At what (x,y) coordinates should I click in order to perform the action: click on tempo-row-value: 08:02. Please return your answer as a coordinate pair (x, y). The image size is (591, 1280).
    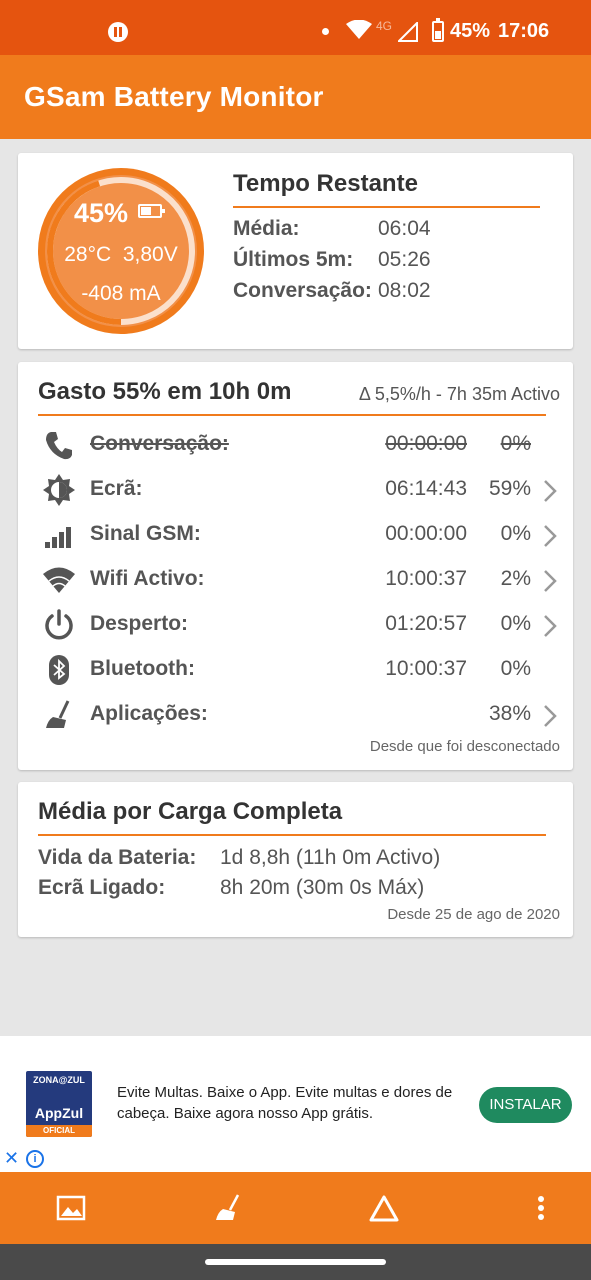
    Looking at the image, I should click on (404, 290).